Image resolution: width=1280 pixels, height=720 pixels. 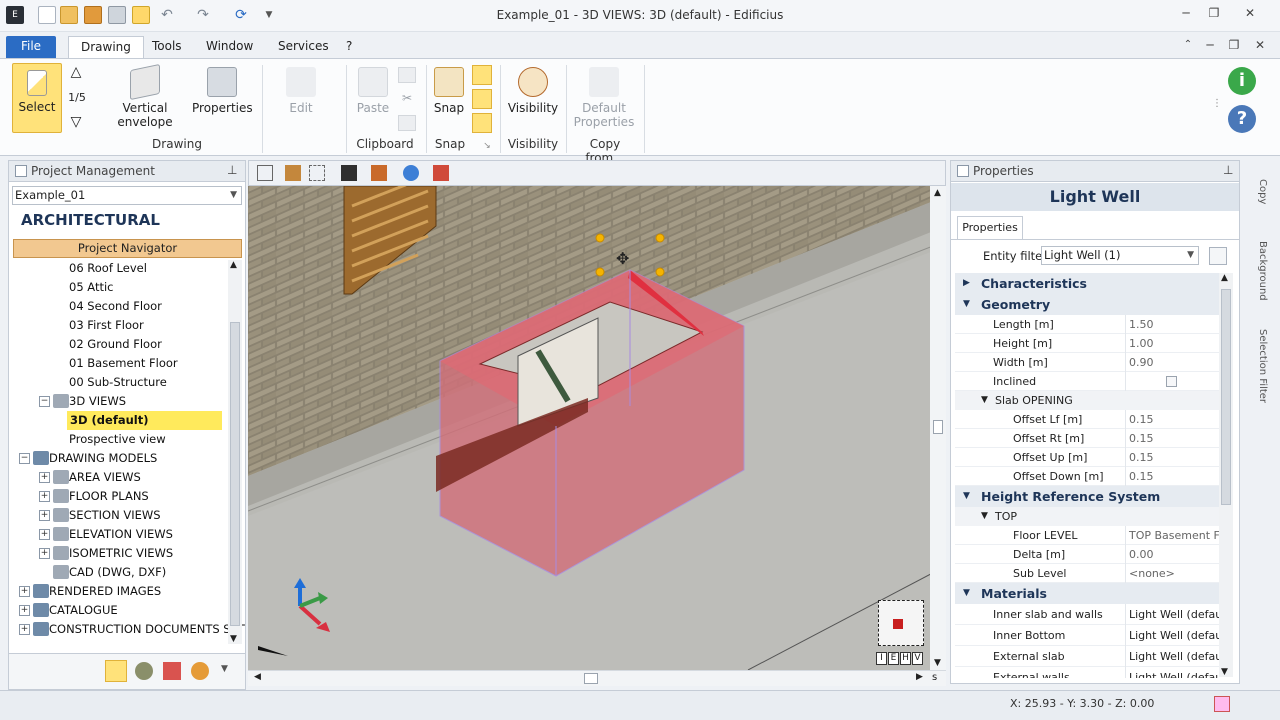 I want to click on collapse-icon: −, so click(x=24, y=458).